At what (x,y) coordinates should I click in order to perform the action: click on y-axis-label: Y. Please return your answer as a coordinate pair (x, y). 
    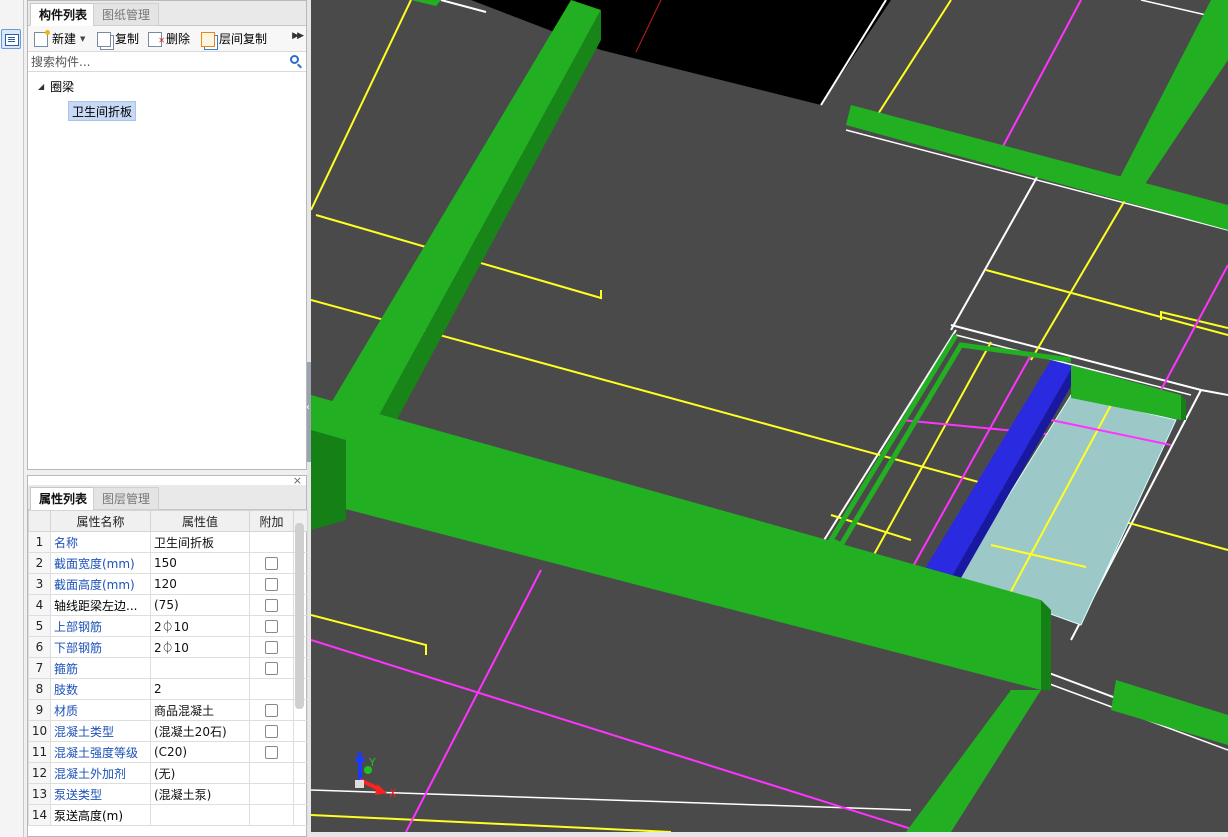
    Looking at the image, I should click on (372, 762).